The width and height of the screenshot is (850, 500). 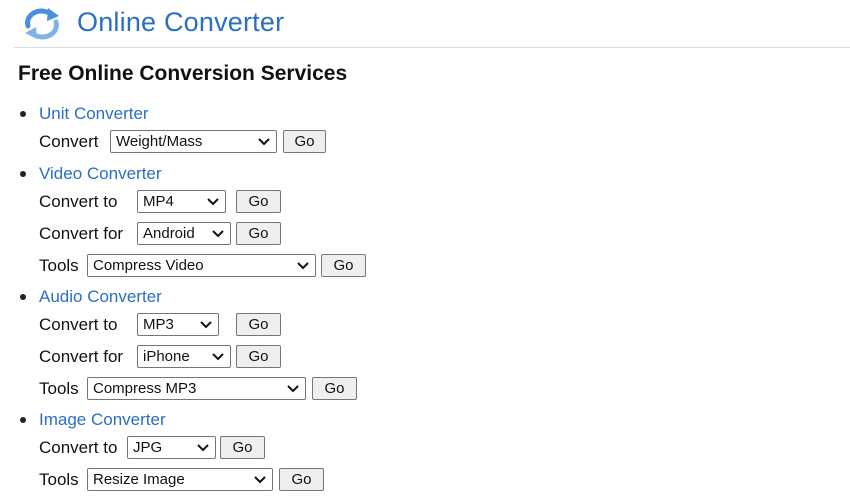 I want to click on page-title: Free Online Conversion Services, so click(x=183, y=73).